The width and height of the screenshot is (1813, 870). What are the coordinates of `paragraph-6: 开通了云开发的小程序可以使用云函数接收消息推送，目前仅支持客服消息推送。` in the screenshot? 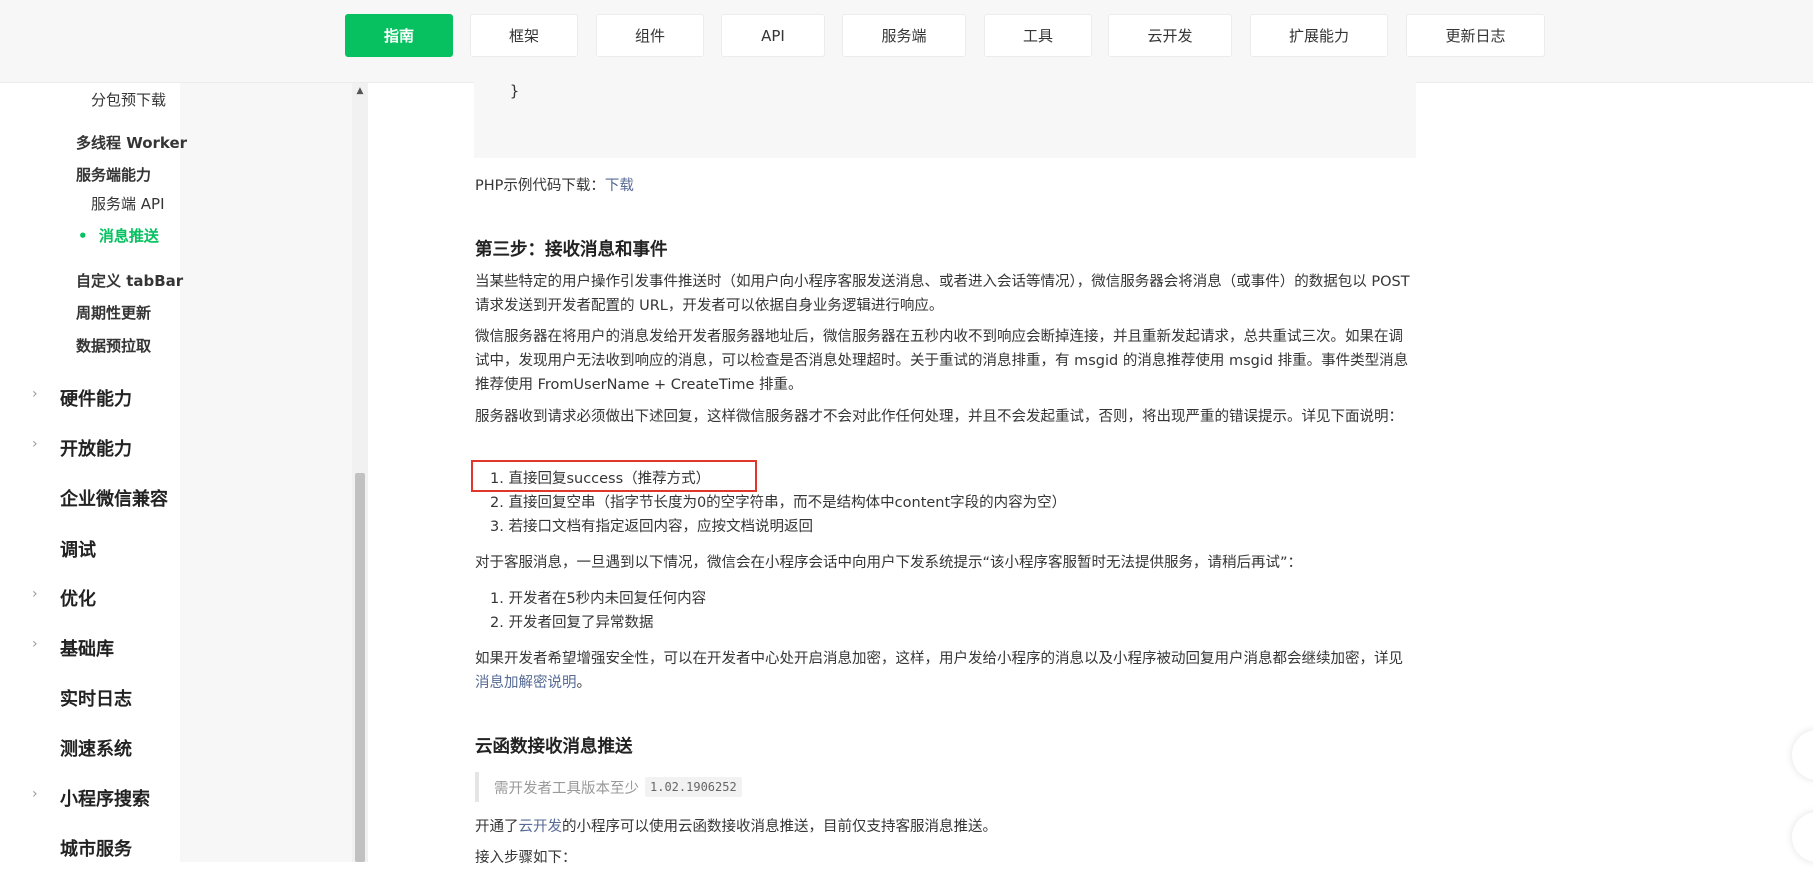 It's located at (942, 827).